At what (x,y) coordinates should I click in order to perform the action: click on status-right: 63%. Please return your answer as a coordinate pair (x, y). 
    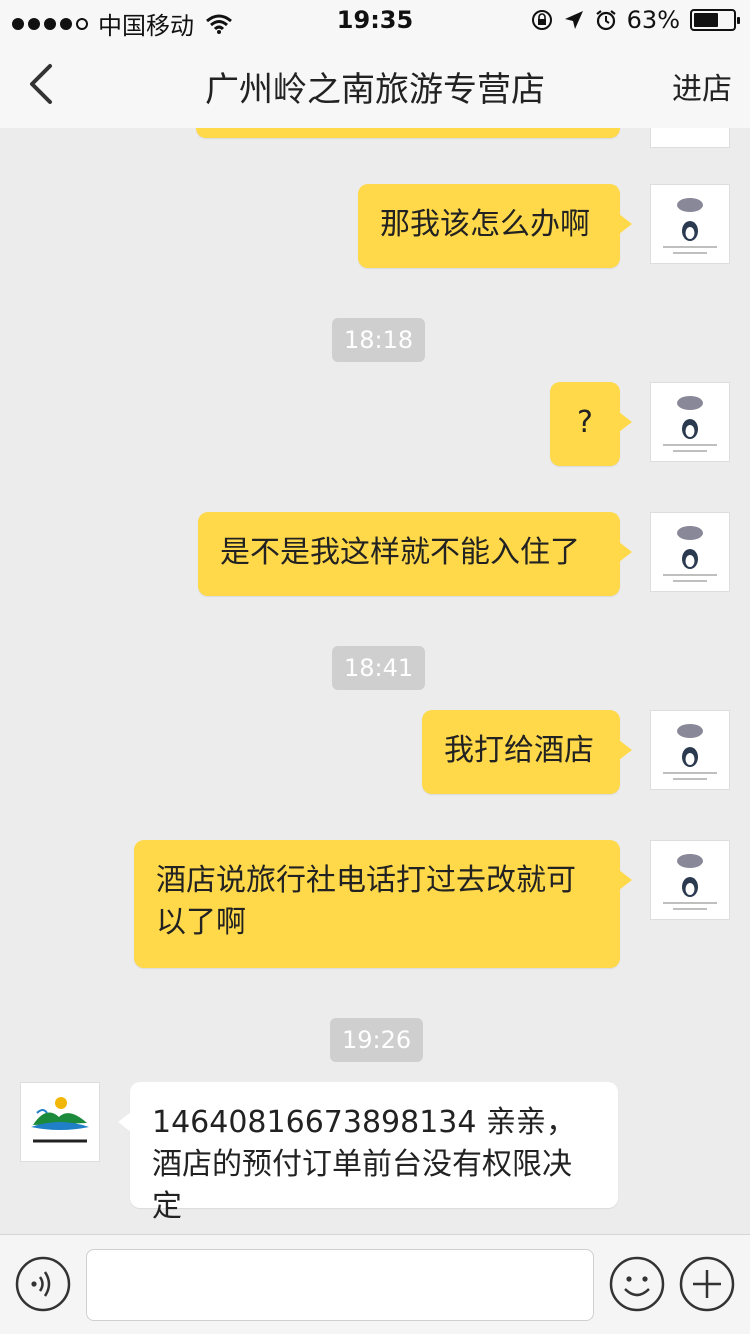
    Looking at the image, I should click on (635, 20).